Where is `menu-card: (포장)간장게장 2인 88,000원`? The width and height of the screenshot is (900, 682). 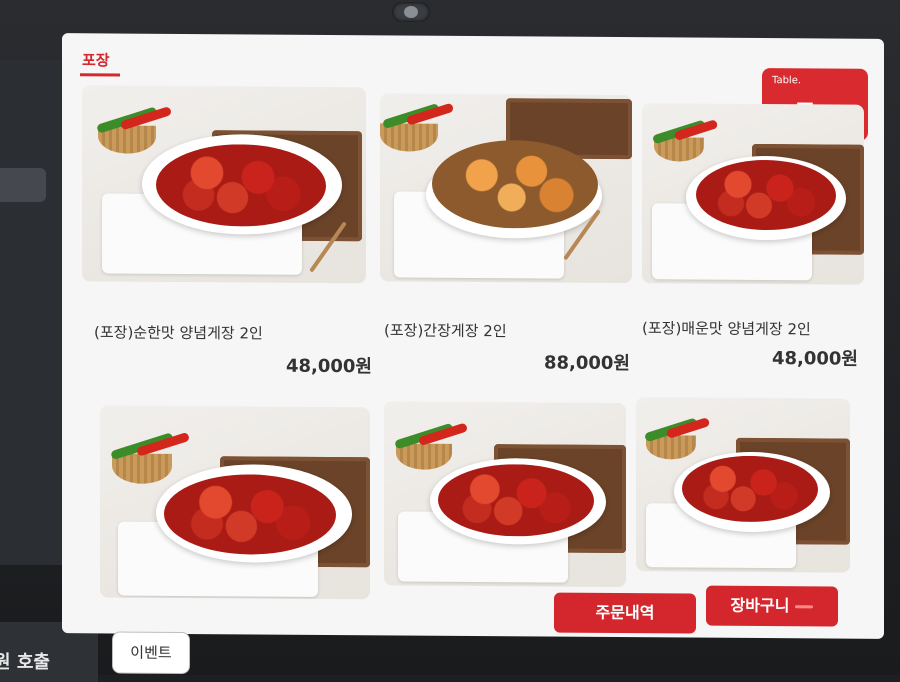 menu-card: (포장)간장게장 2인 88,000원 is located at coordinates (509, 239).